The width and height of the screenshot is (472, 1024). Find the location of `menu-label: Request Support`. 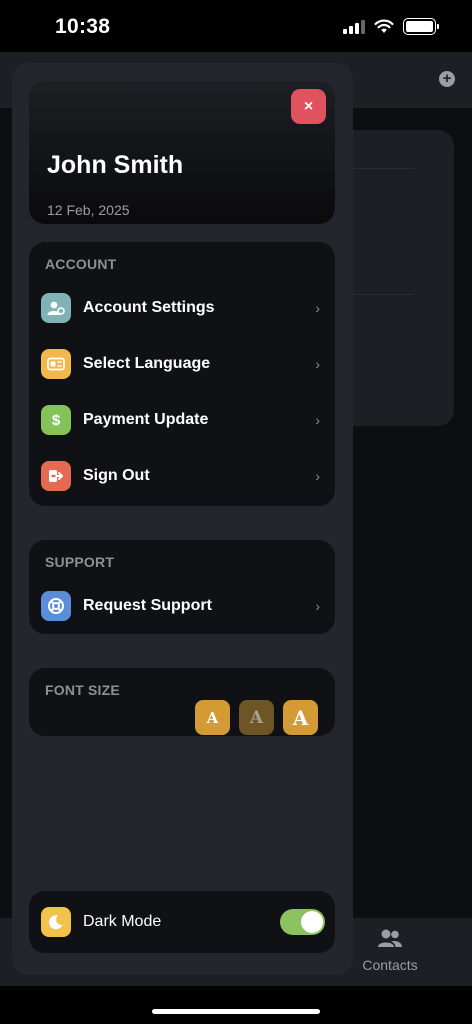

menu-label: Request Support is located at coordinates (147, 605).